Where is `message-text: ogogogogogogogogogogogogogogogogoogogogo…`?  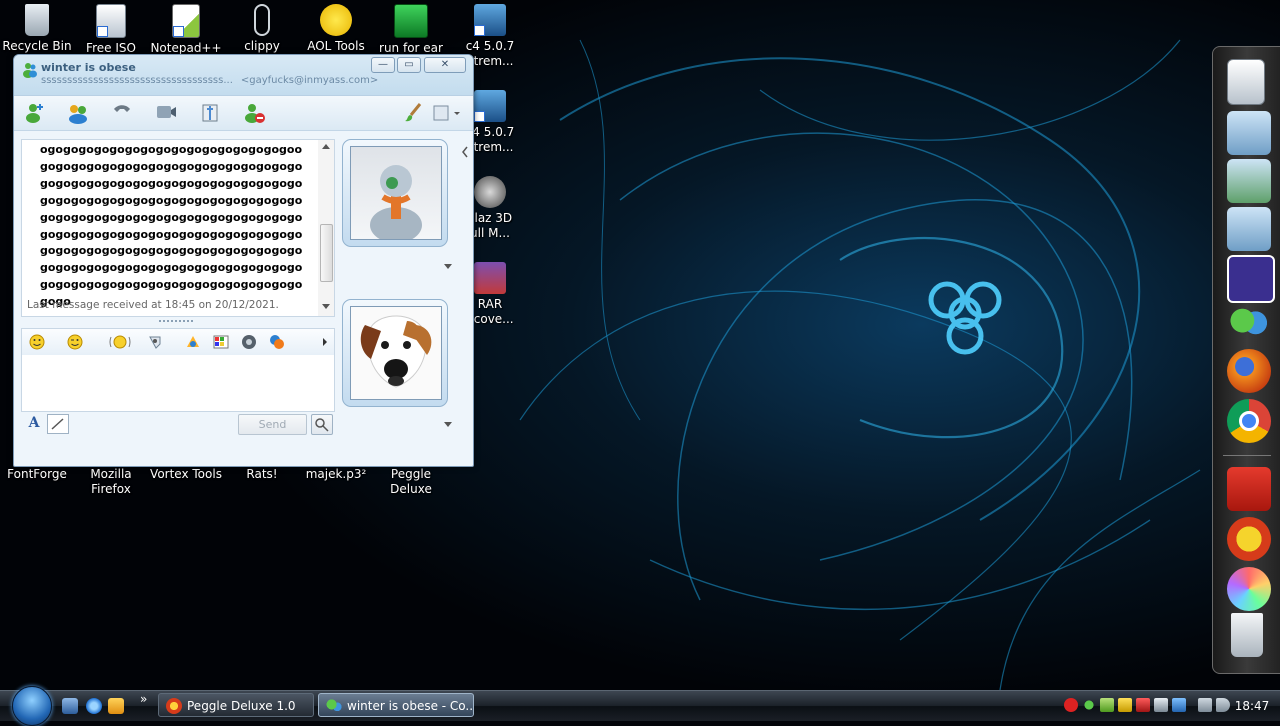 message-text: ogogogogogogogogogogogogogogogogoogogogo… is located at coordinates (171, 226).